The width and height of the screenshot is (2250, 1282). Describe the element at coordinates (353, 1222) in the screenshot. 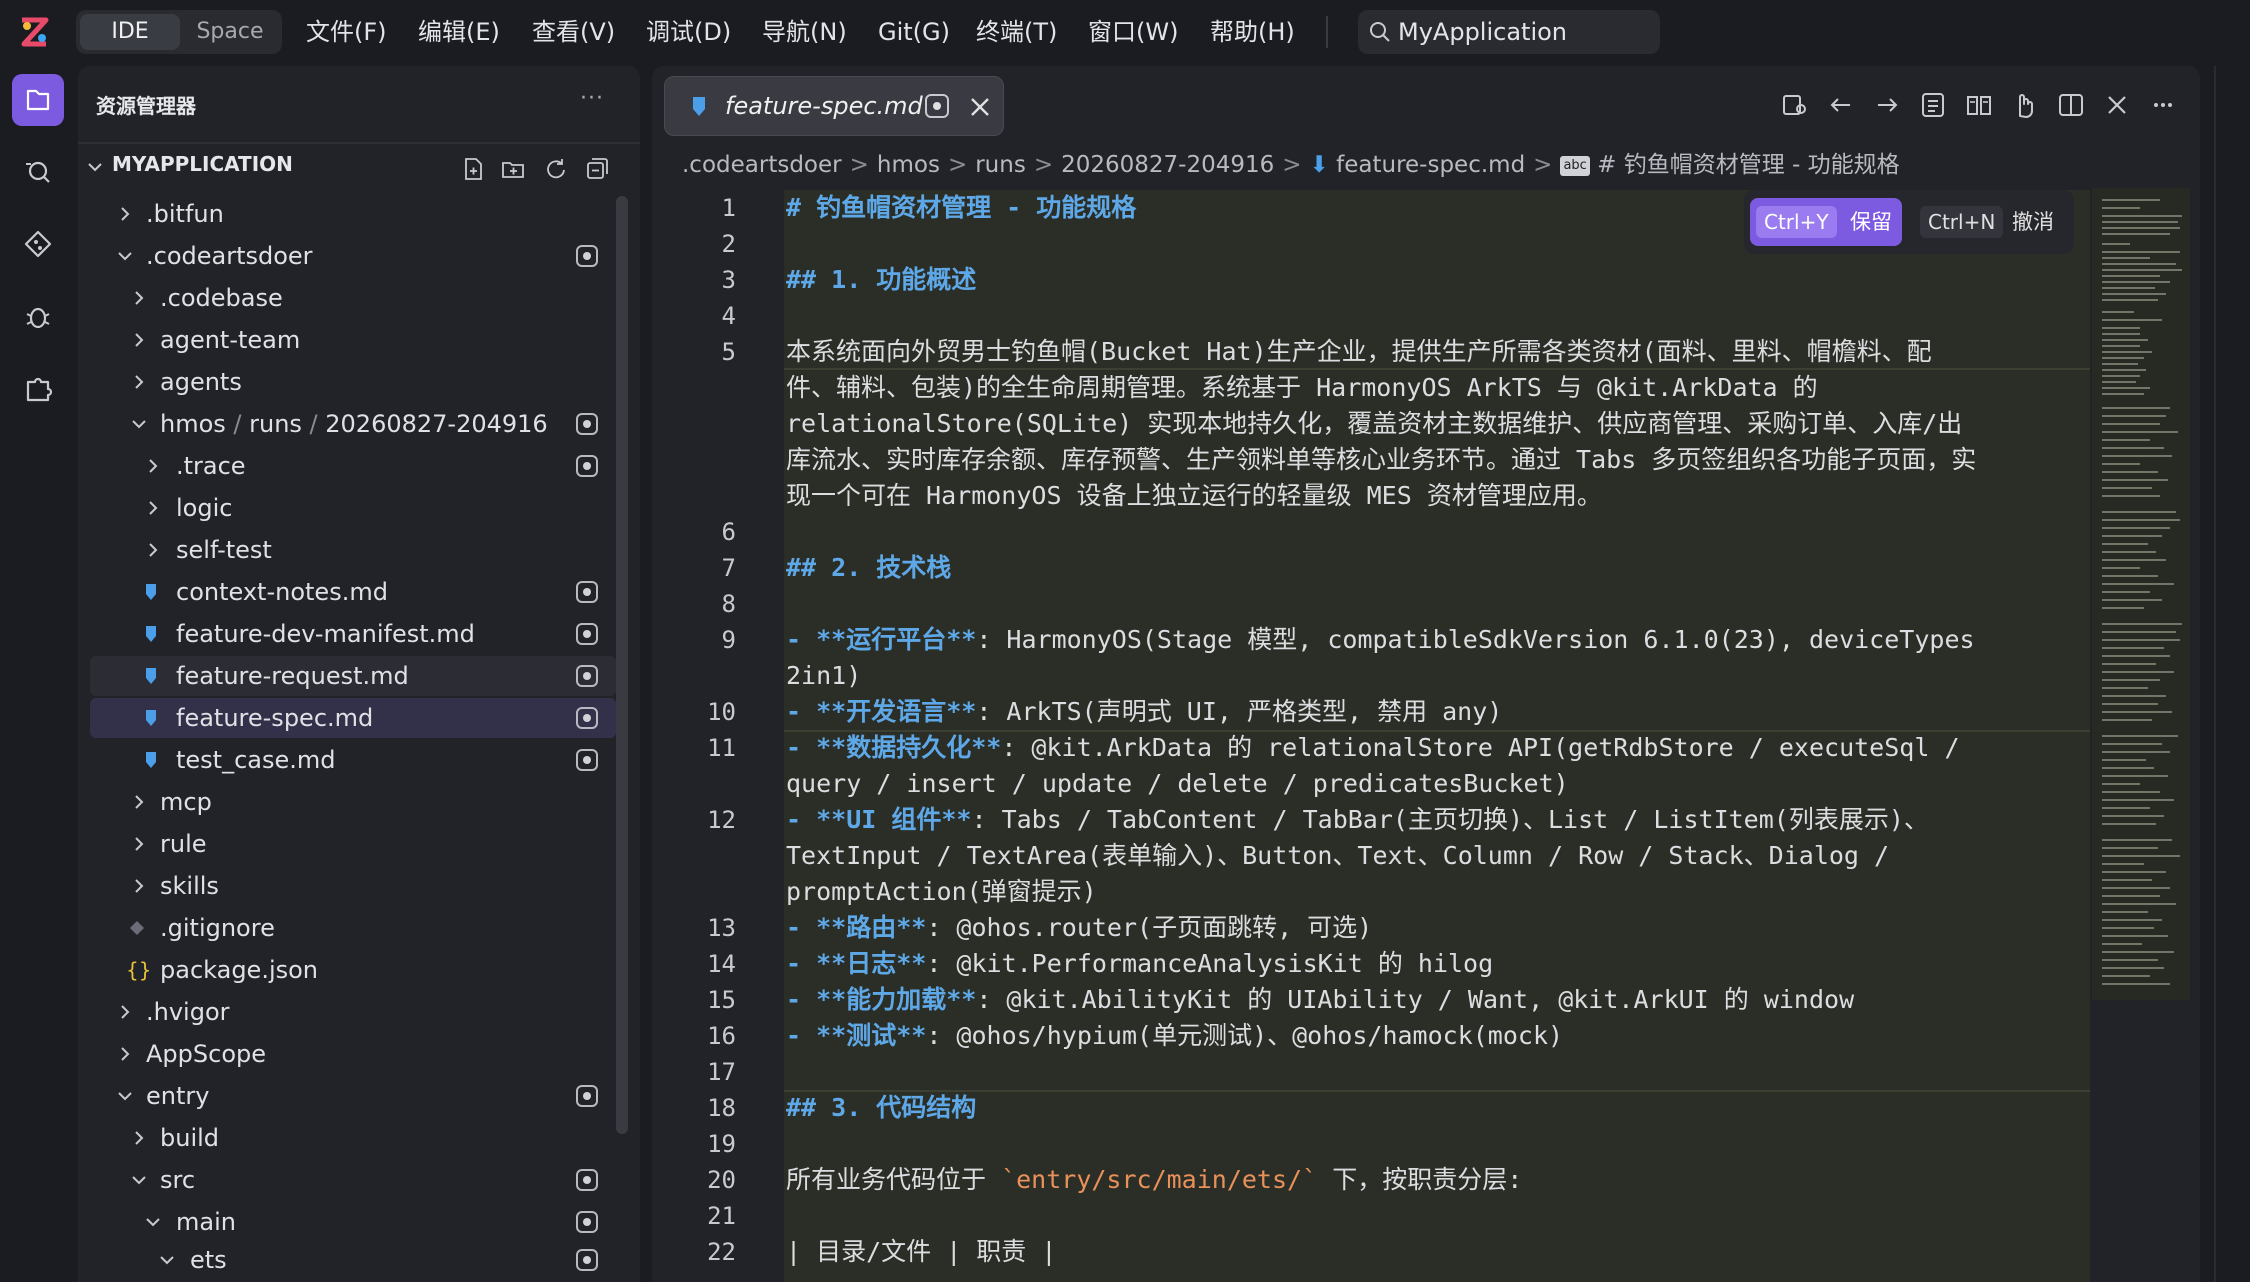

I see `tree-item-main: main` at that location.